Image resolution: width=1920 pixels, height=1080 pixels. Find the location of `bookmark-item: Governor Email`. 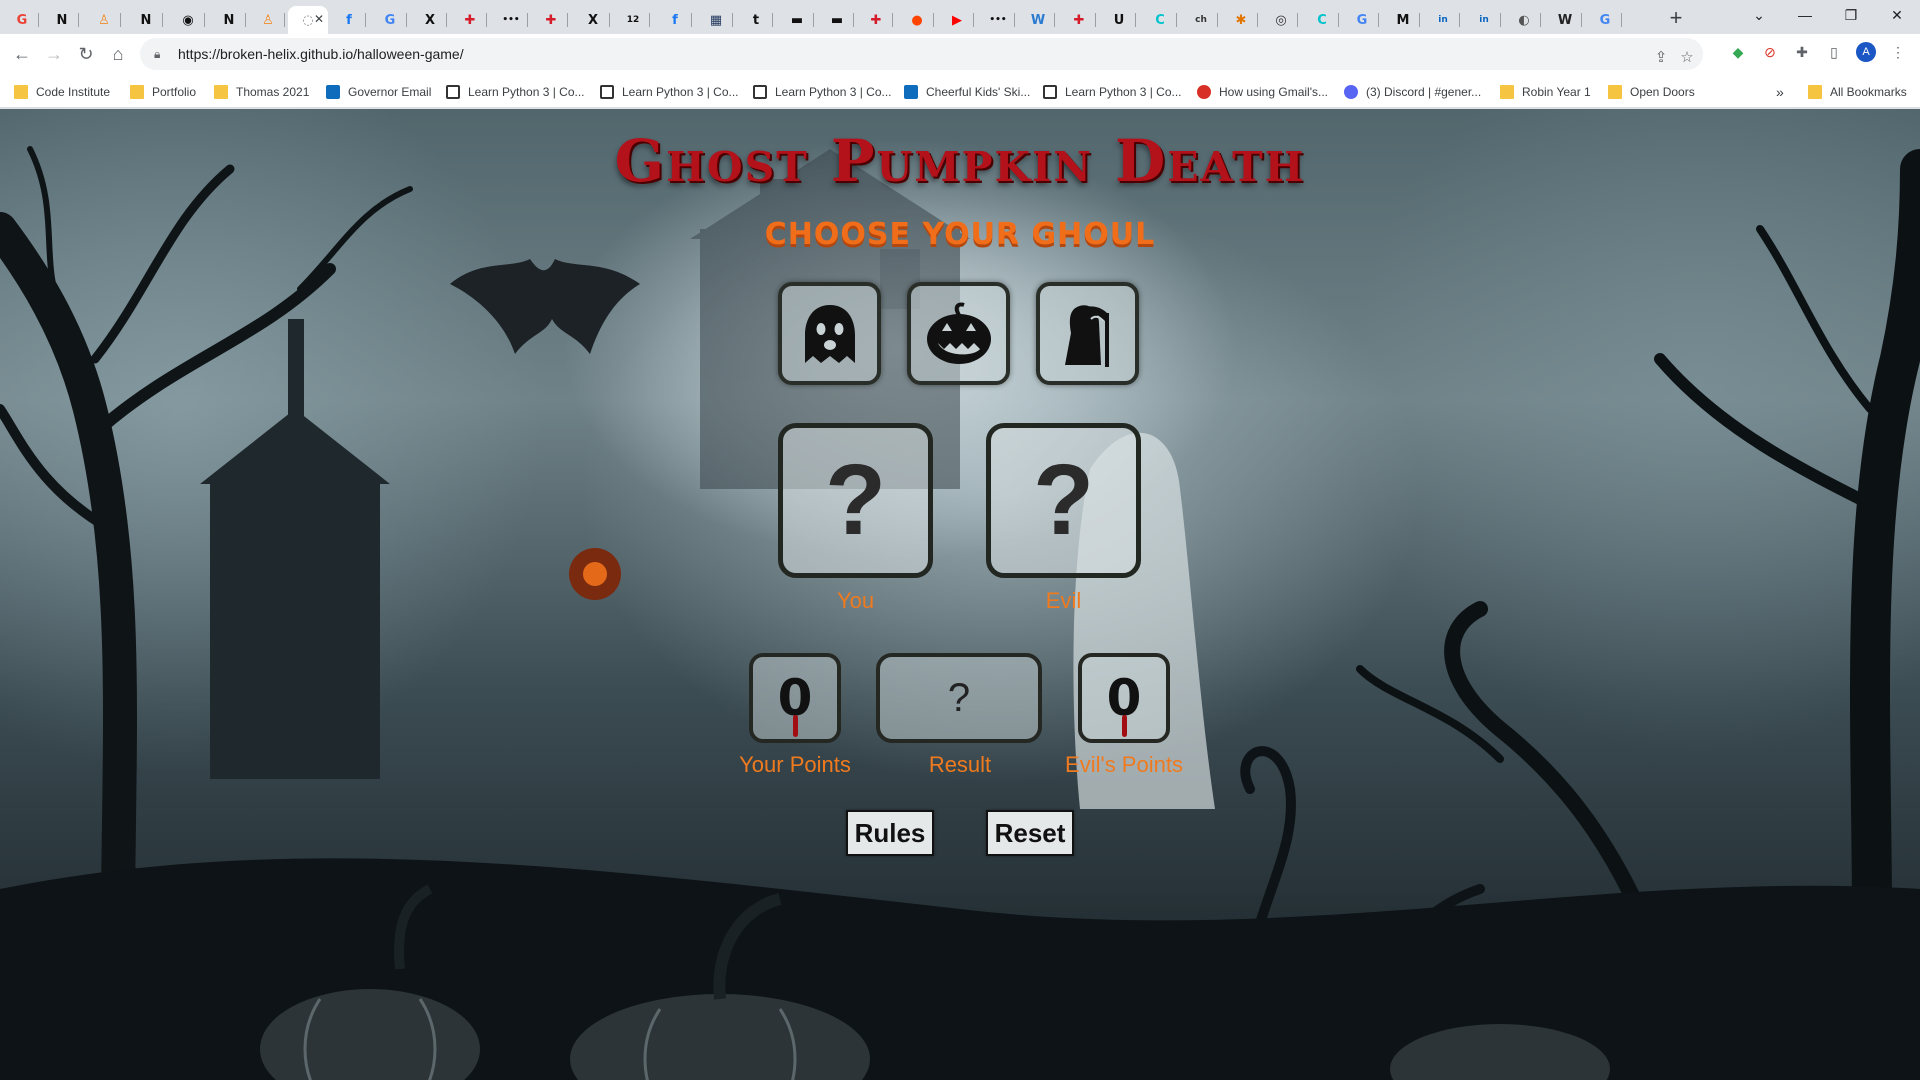

bookmark-item: Governor Email is located at coordinates (378, 92).